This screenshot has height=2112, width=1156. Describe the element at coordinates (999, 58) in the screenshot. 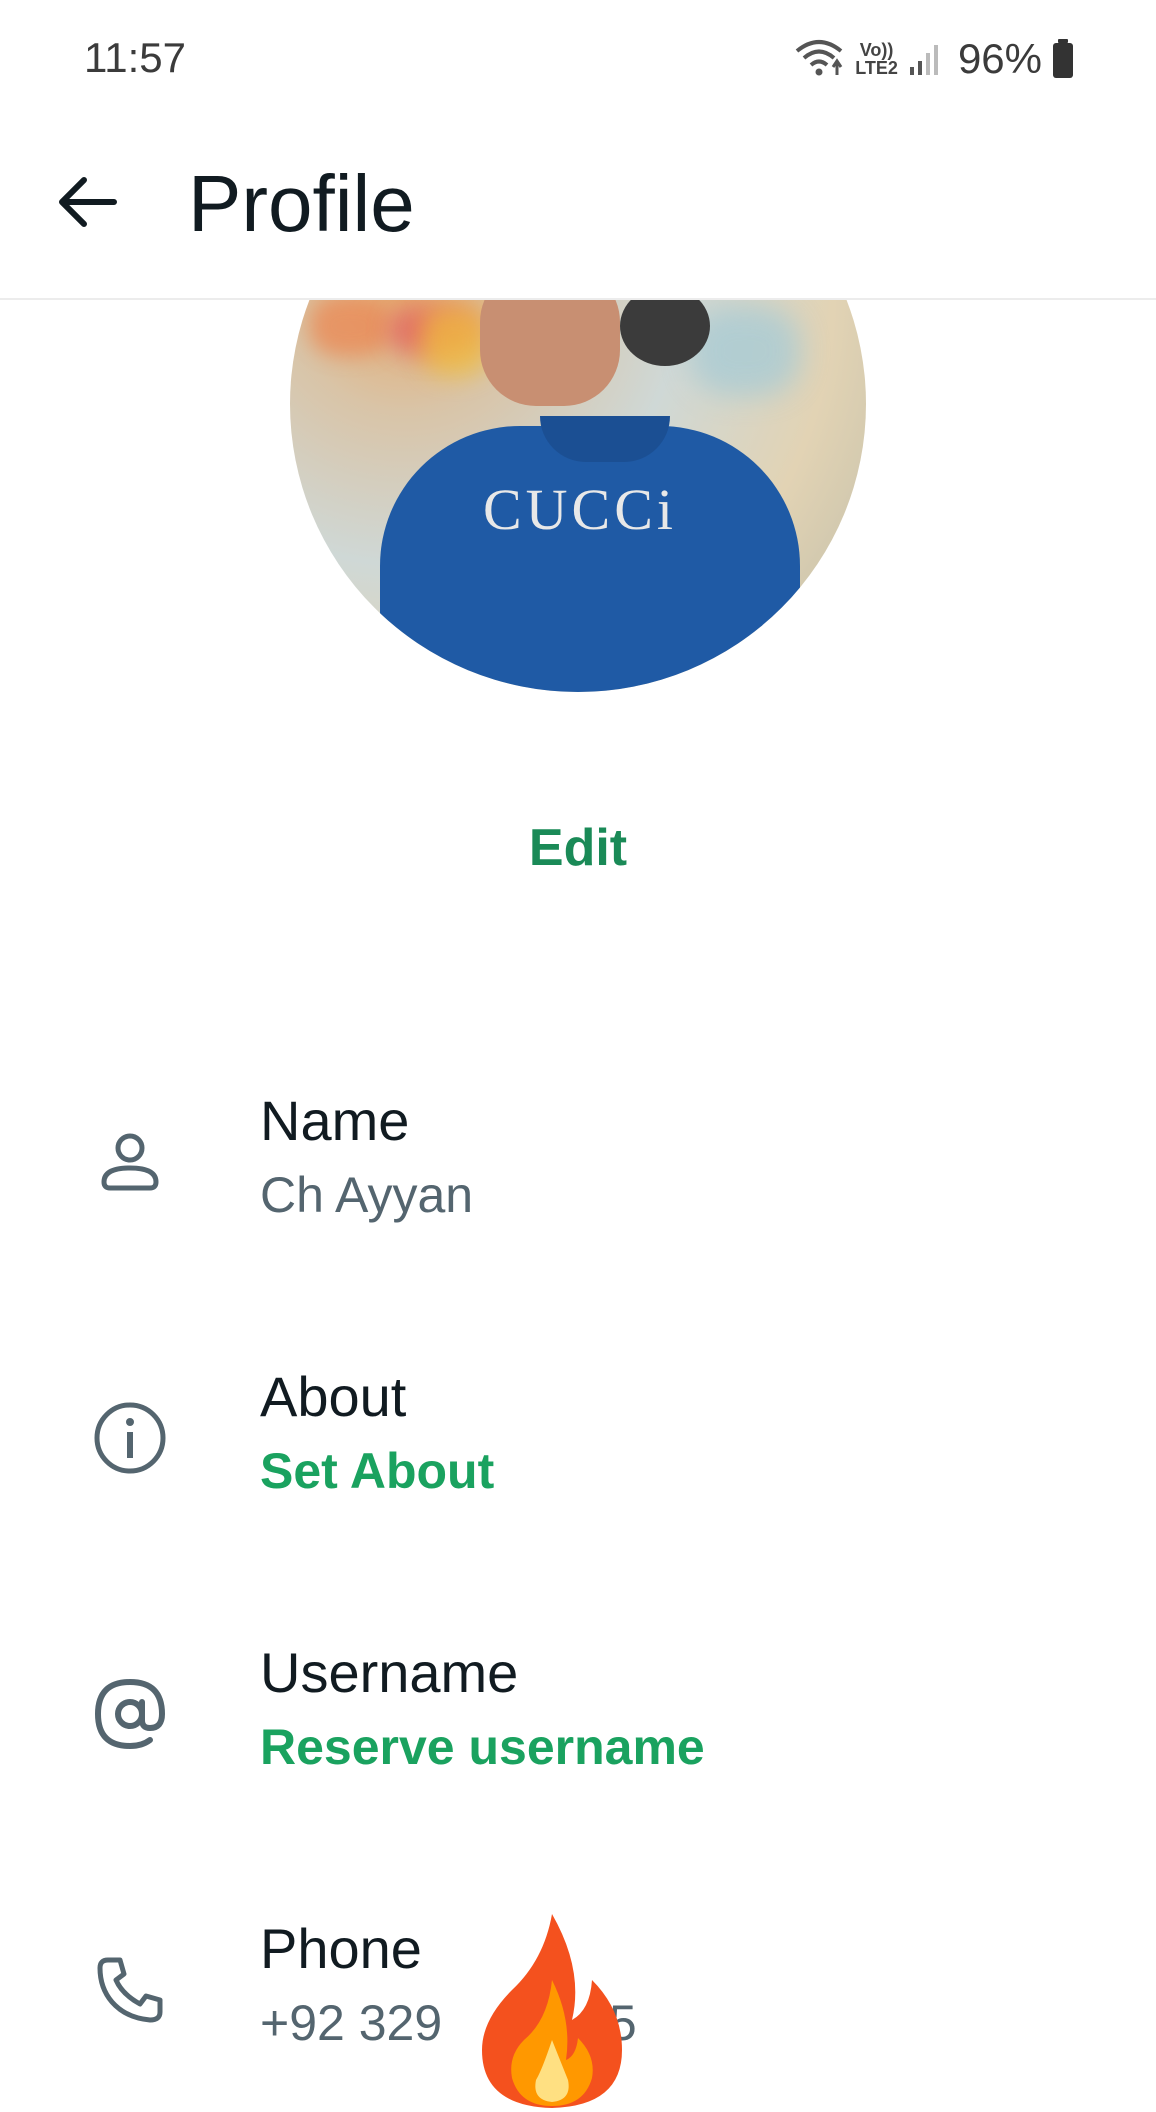

I see `battery-percent: 96%` at that location.